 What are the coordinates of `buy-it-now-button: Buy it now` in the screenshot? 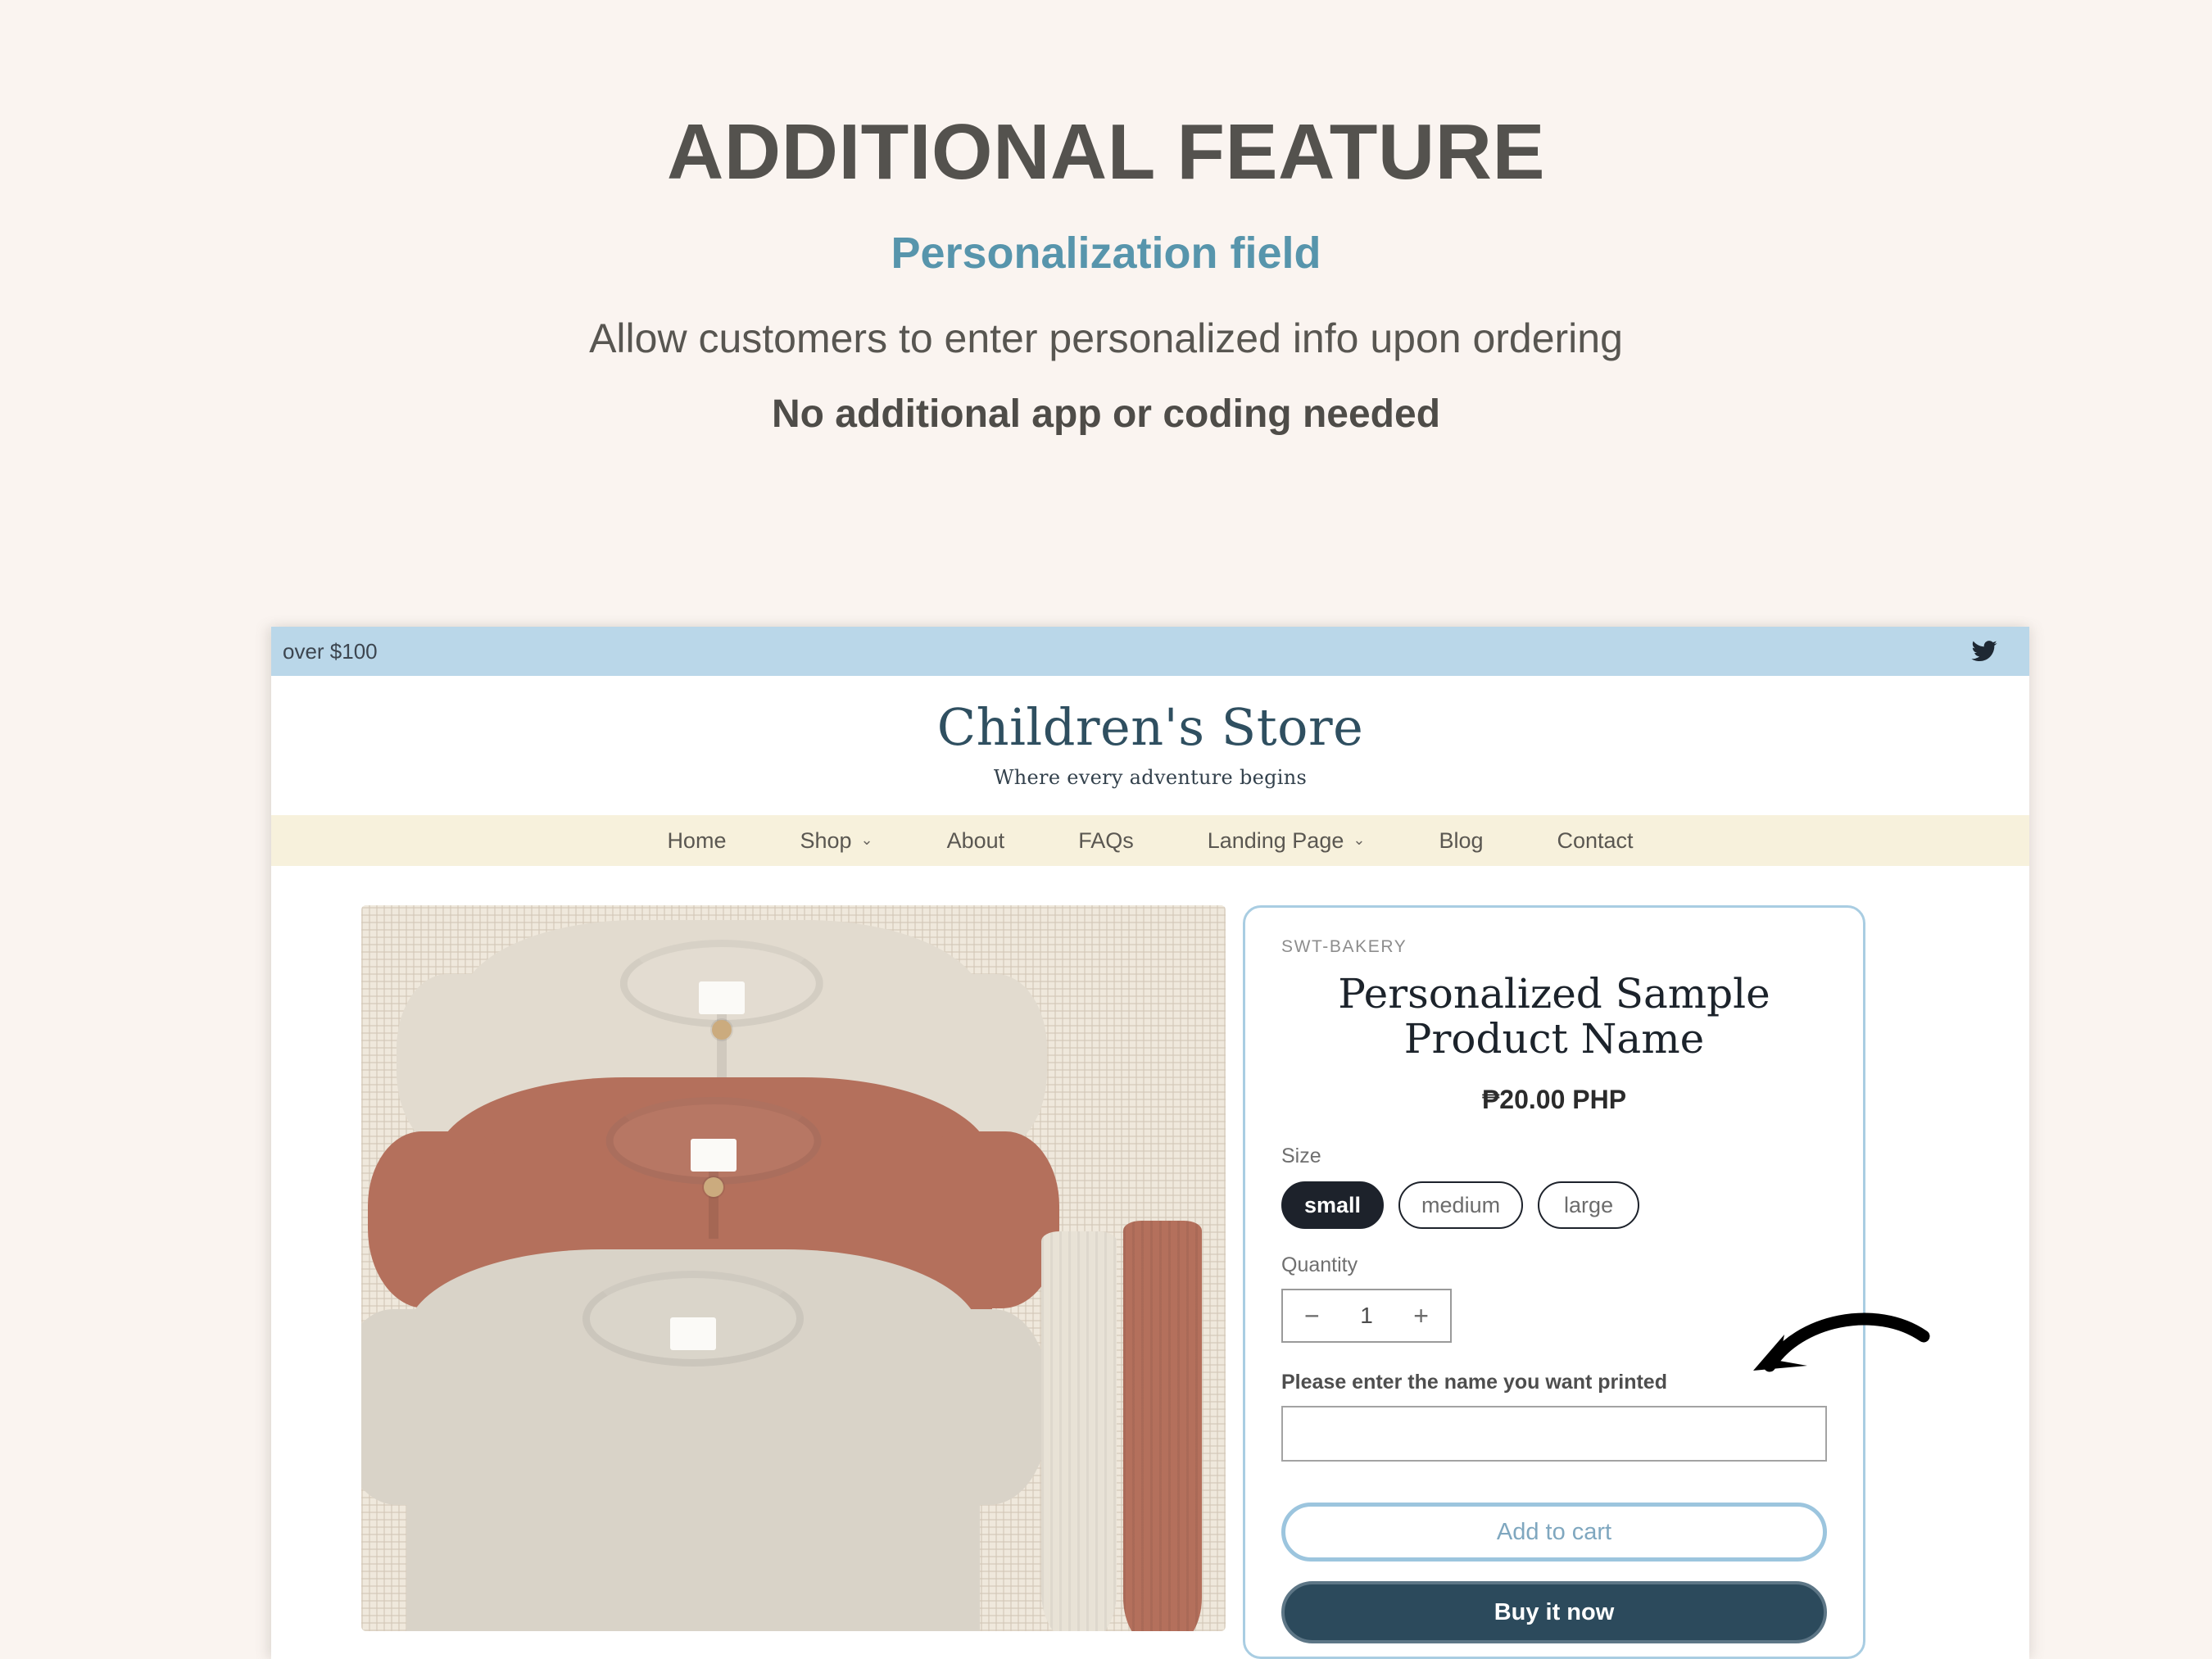 It's located at (1554, 1612).